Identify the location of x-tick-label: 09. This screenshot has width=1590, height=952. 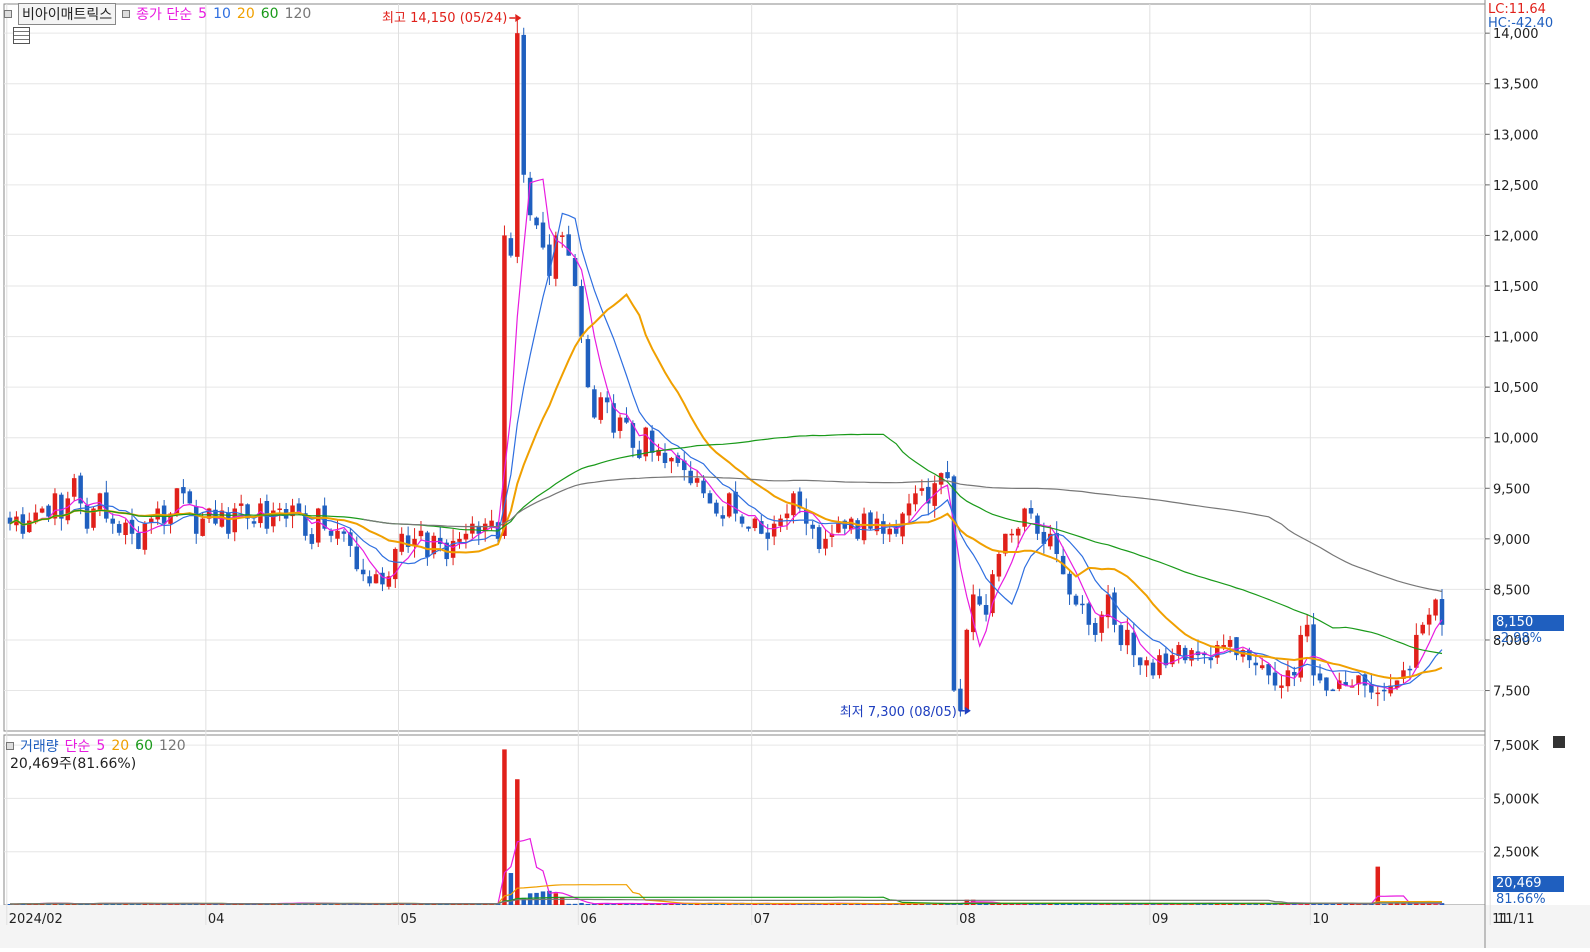
(1160, 919).